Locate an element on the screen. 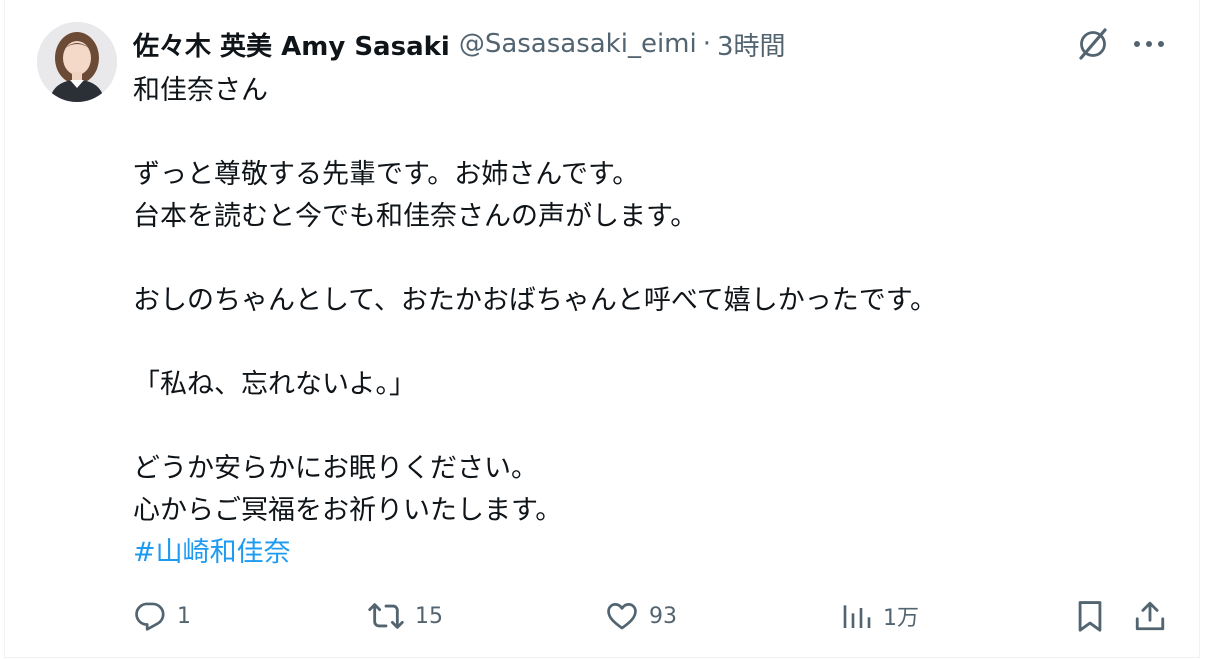  bookmark-button is located at coordinates (1090, 616).